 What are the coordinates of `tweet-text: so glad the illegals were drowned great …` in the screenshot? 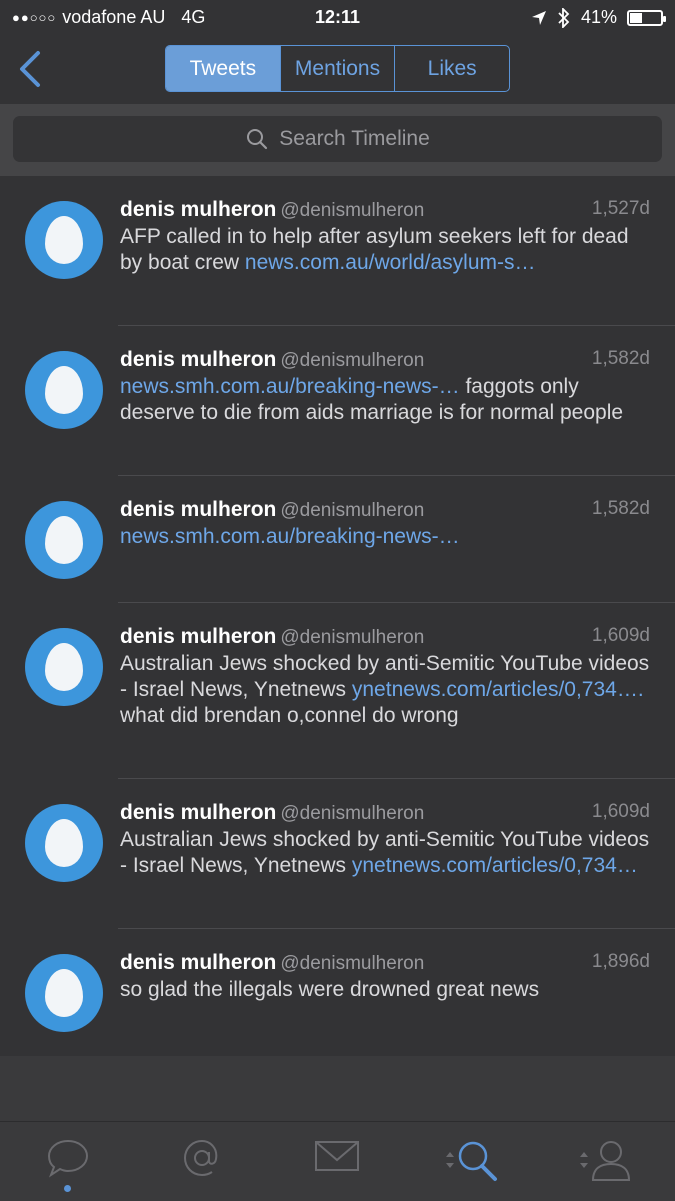 It's located at (386, 990).